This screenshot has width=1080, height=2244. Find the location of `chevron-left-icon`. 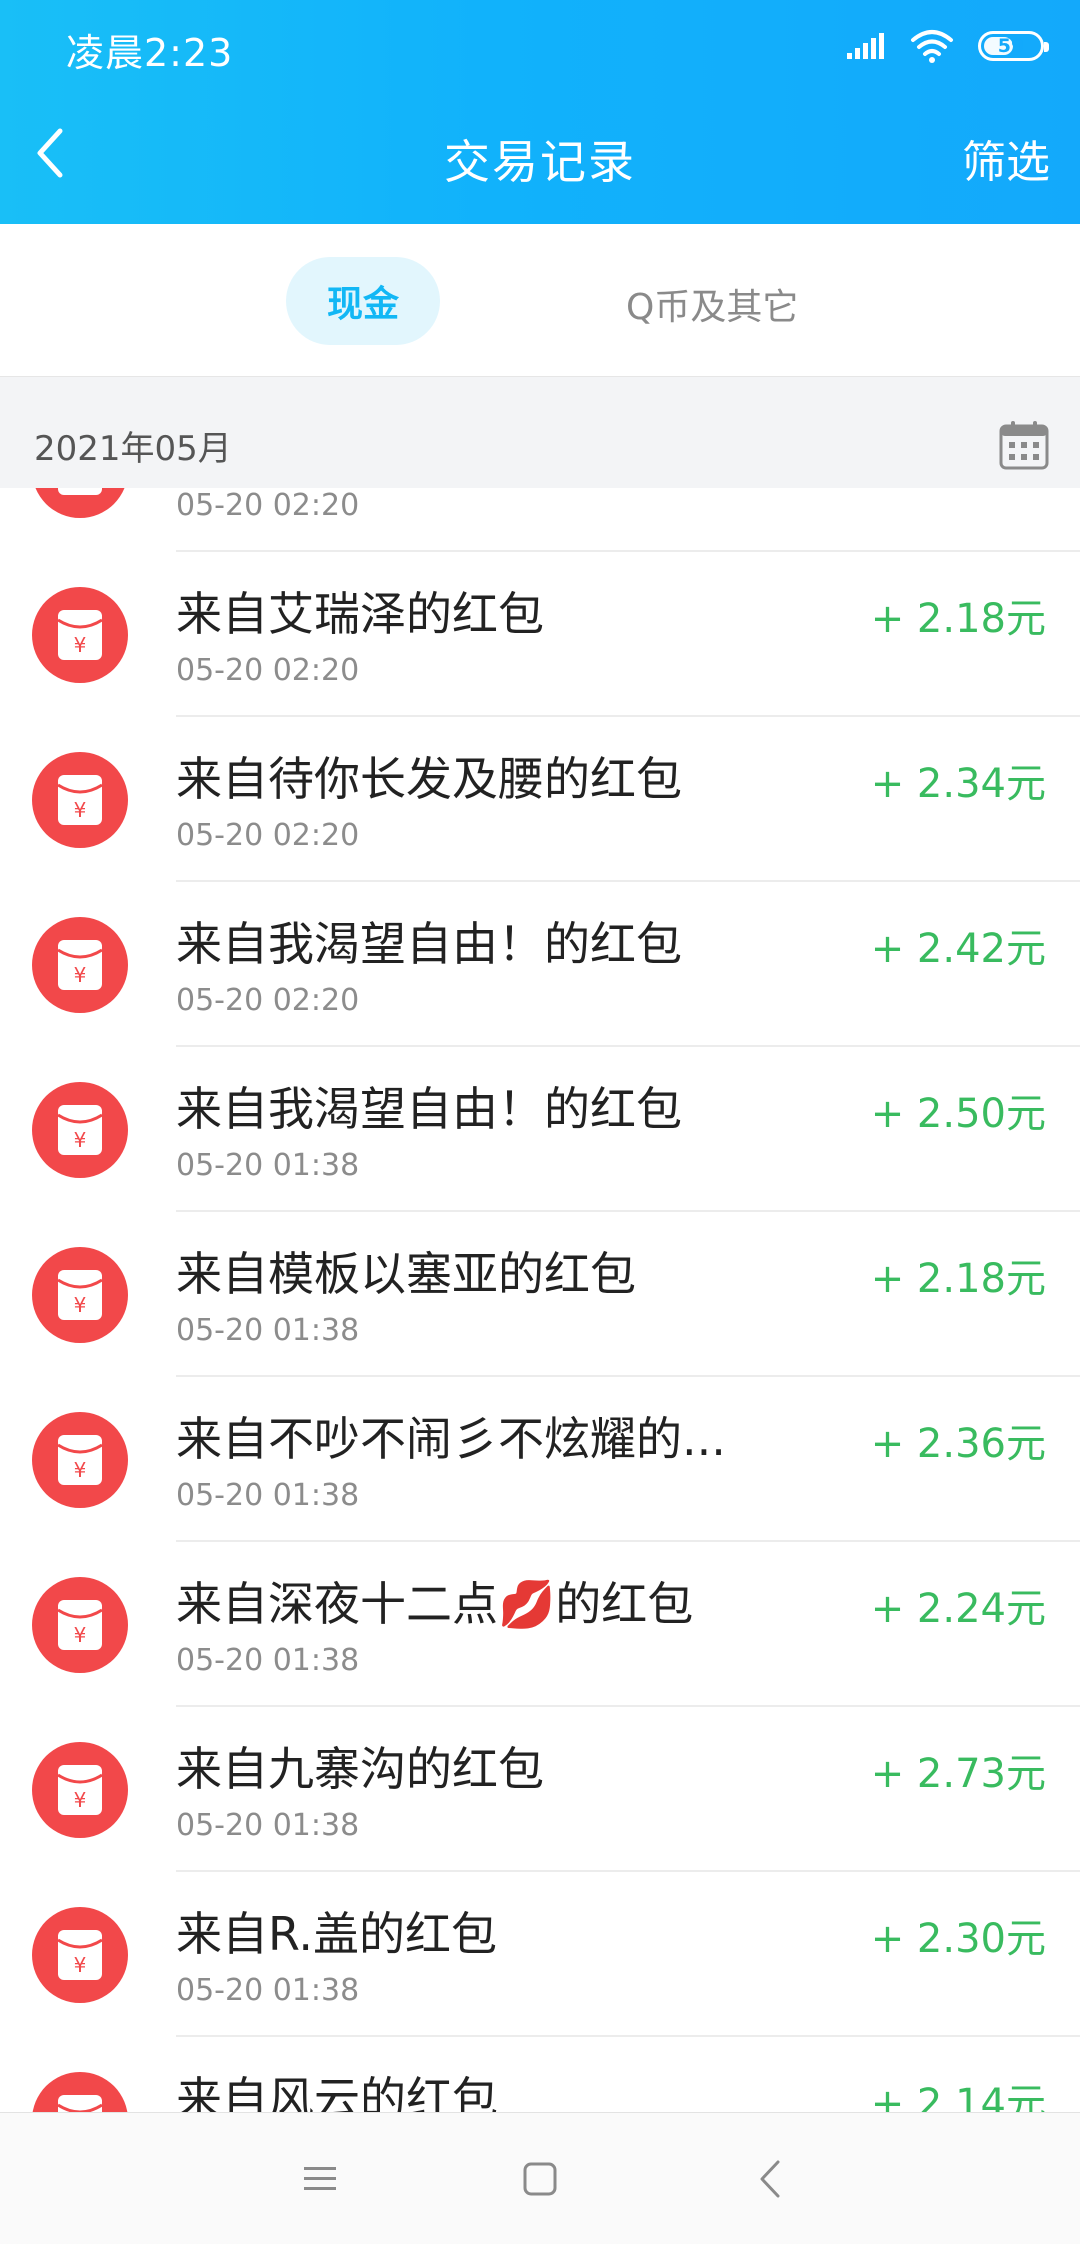

chevron-left-icon is located at coordinates (770, 2179).